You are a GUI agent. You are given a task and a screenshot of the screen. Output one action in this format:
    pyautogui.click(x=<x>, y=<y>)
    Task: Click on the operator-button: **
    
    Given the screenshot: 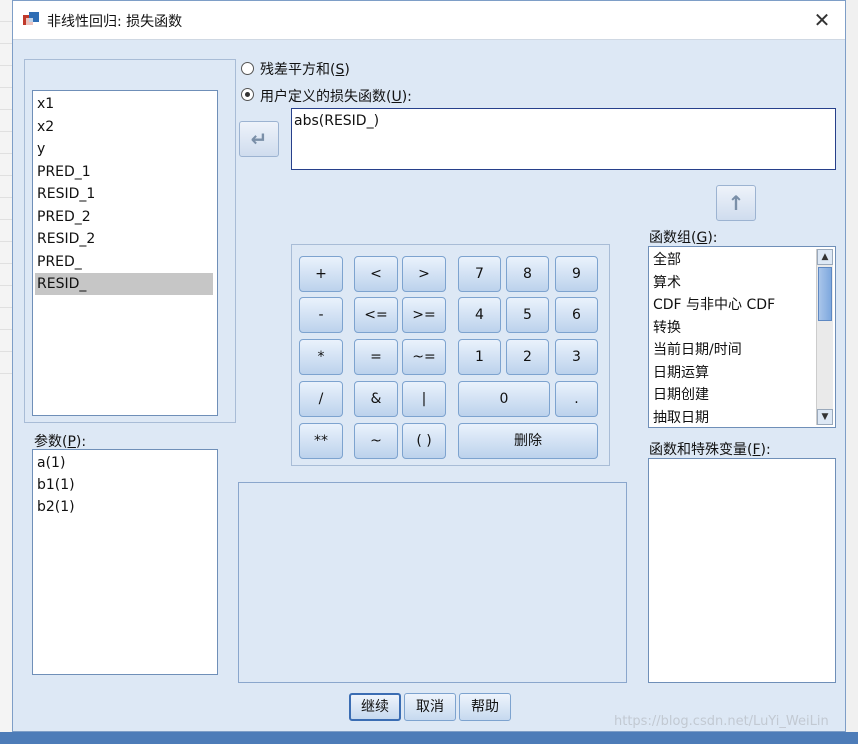 What is the action you would take?
    pyautogui.click(x=321, y=441)
    